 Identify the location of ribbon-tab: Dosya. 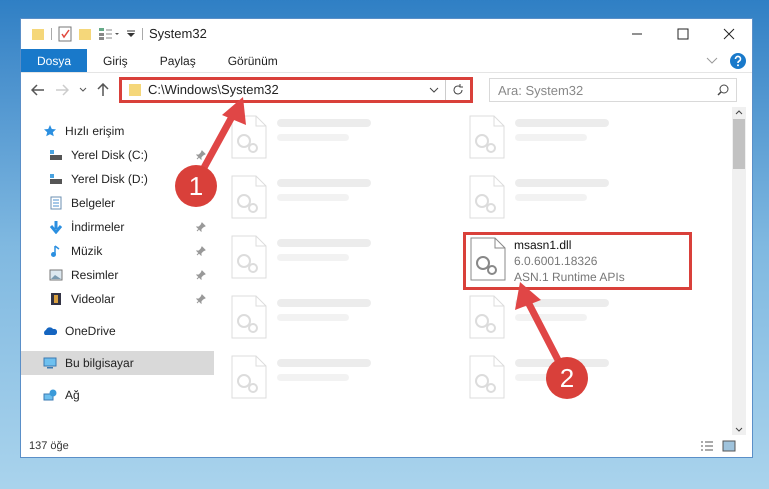
(54, 60).